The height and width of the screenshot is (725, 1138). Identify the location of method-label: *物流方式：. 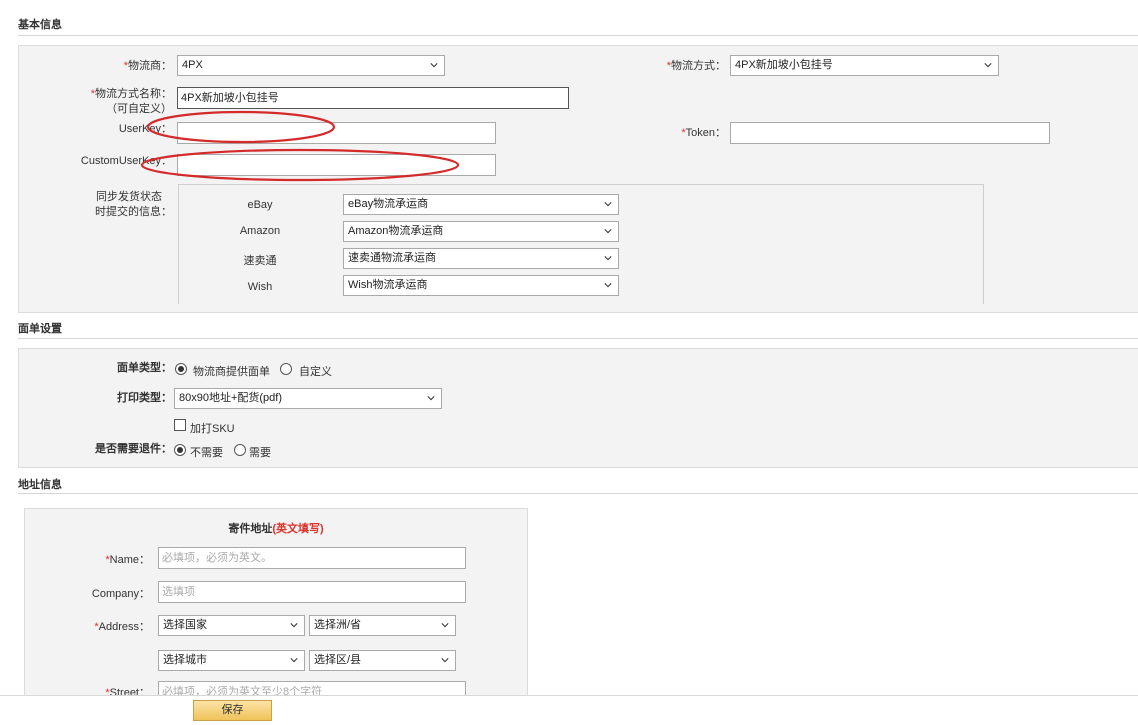
(696, 66).